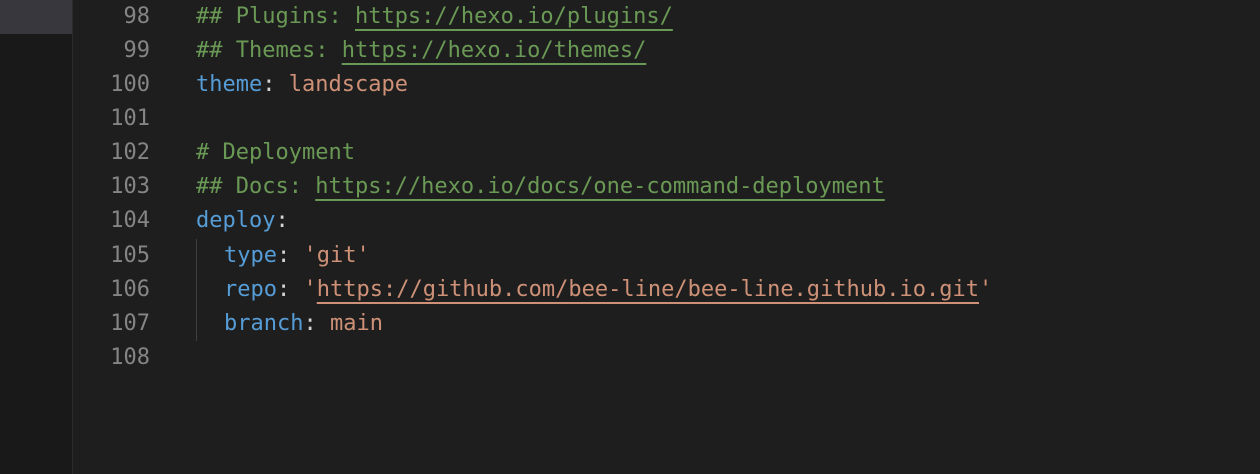 This screenshot has height=474, width=1260. I want to click on code-line-107: branch: main, so click(289, 324).